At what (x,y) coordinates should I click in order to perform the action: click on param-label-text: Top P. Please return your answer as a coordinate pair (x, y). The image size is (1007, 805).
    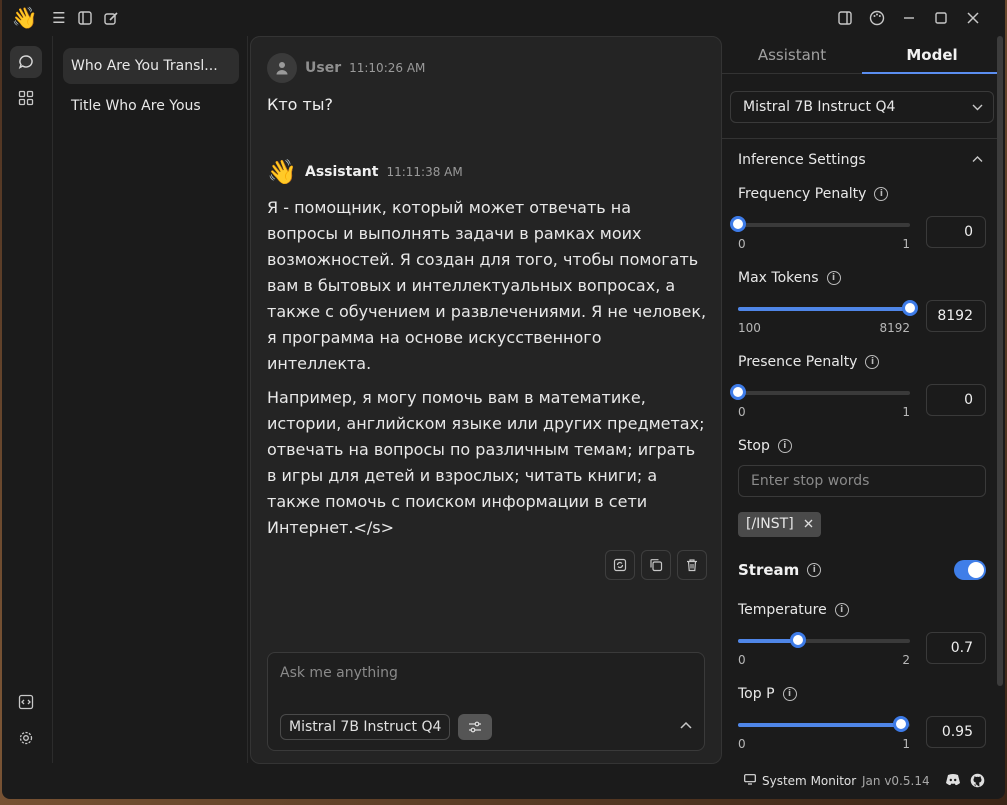
    Looking at the image, I should click on (756, 694).